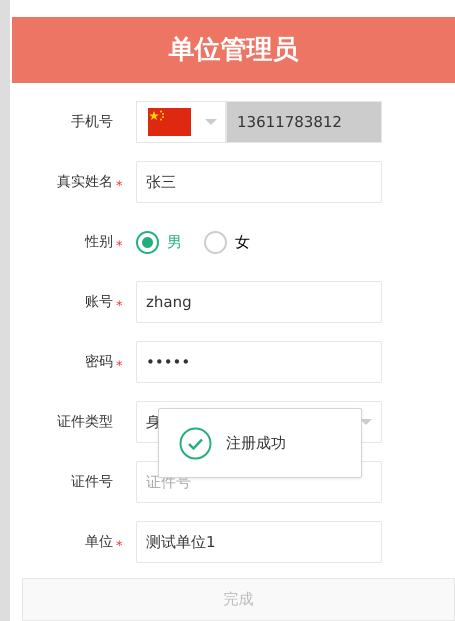 The image size is (455, 621). I want to click on field-label: 单位, so click(99, 542).